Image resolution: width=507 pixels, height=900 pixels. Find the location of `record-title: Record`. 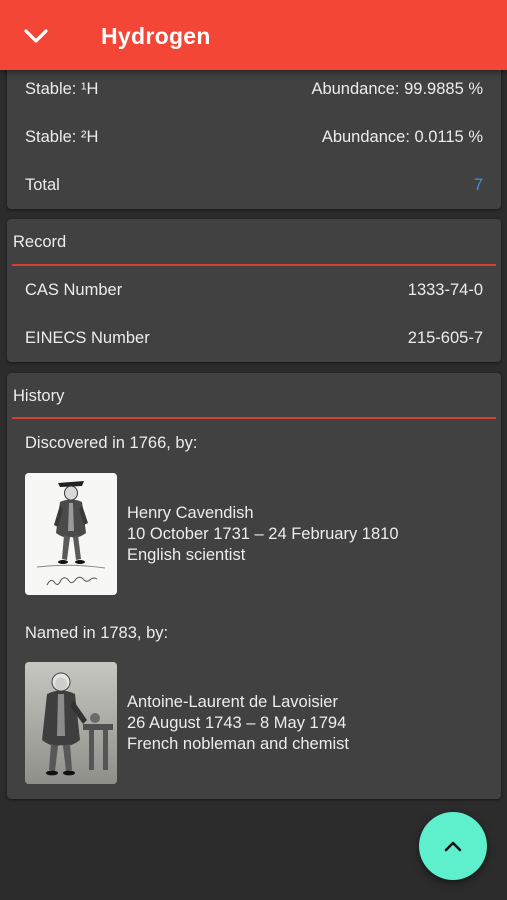

record-title: Record is located at coordinates (40, 242).